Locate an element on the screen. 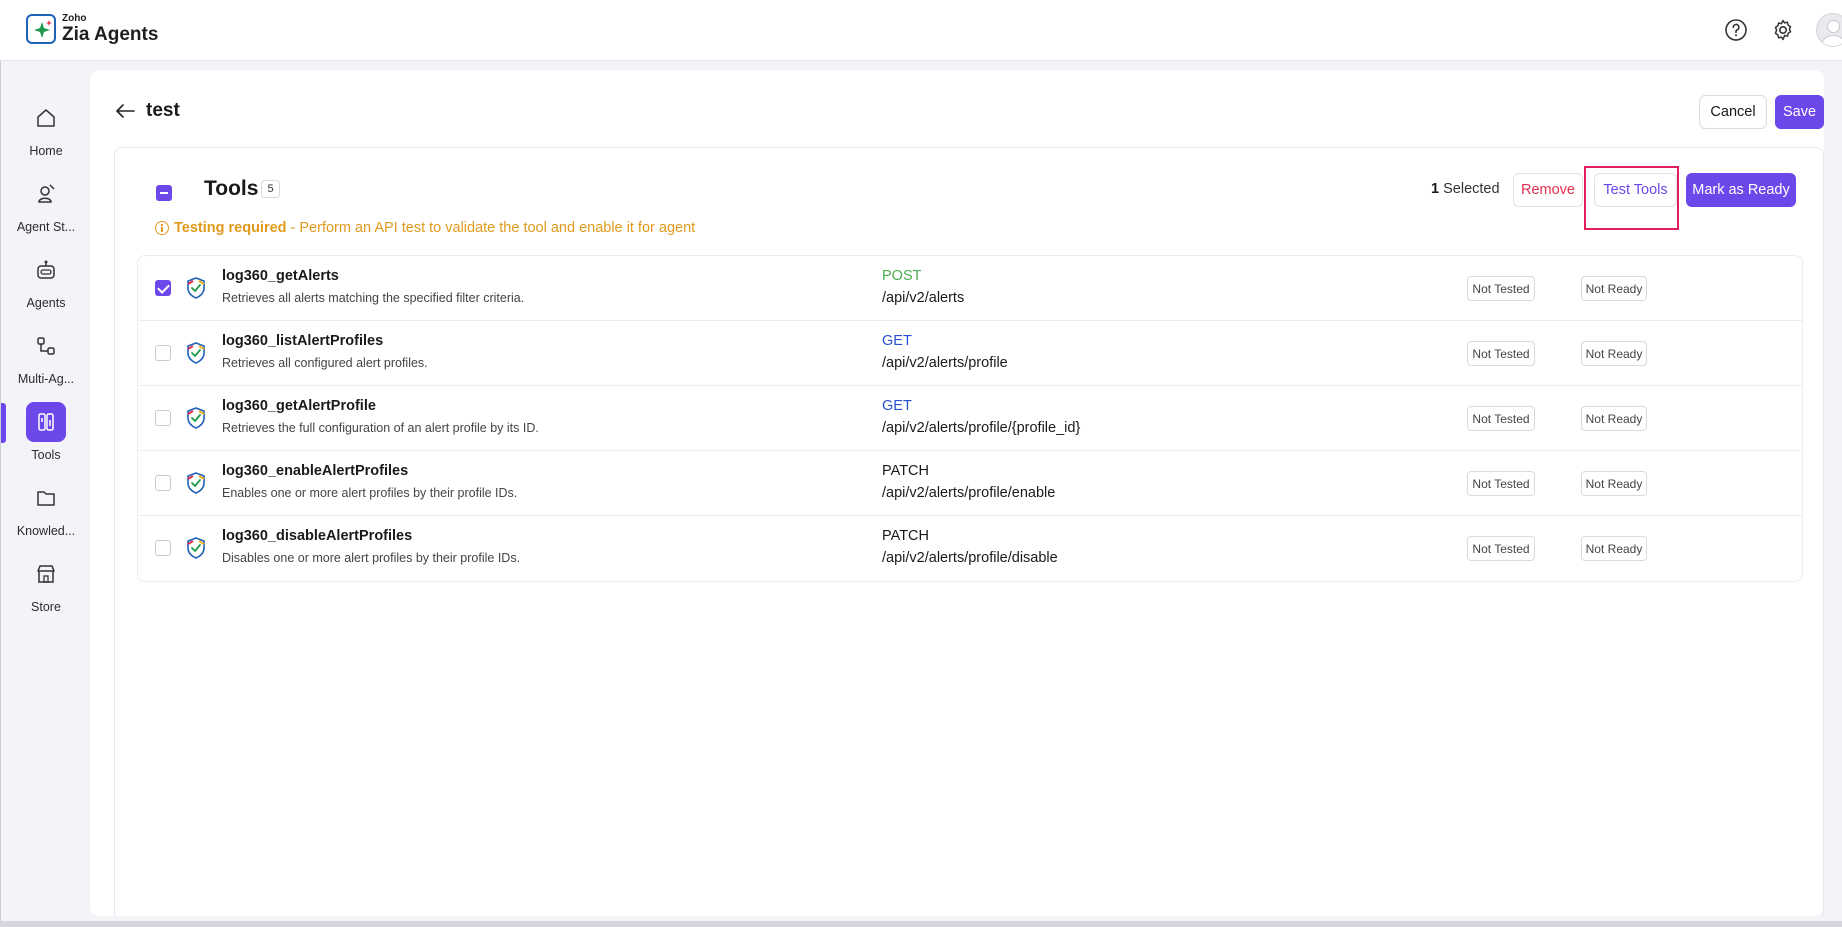  api-path: /api/v2/alerts/profile/{profile_id} is located at coordinates (981, 428).